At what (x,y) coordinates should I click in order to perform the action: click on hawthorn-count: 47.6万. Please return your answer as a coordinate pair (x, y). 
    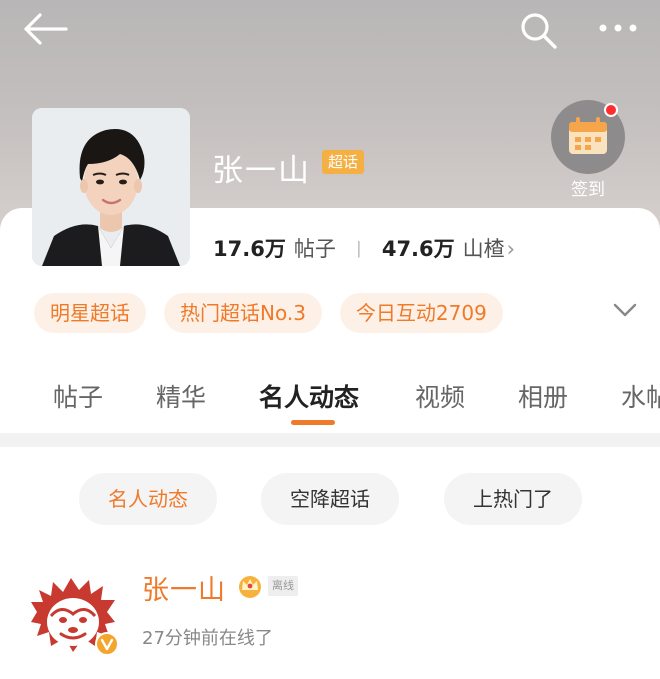
    Looking at the image, I should click on (418, 249).